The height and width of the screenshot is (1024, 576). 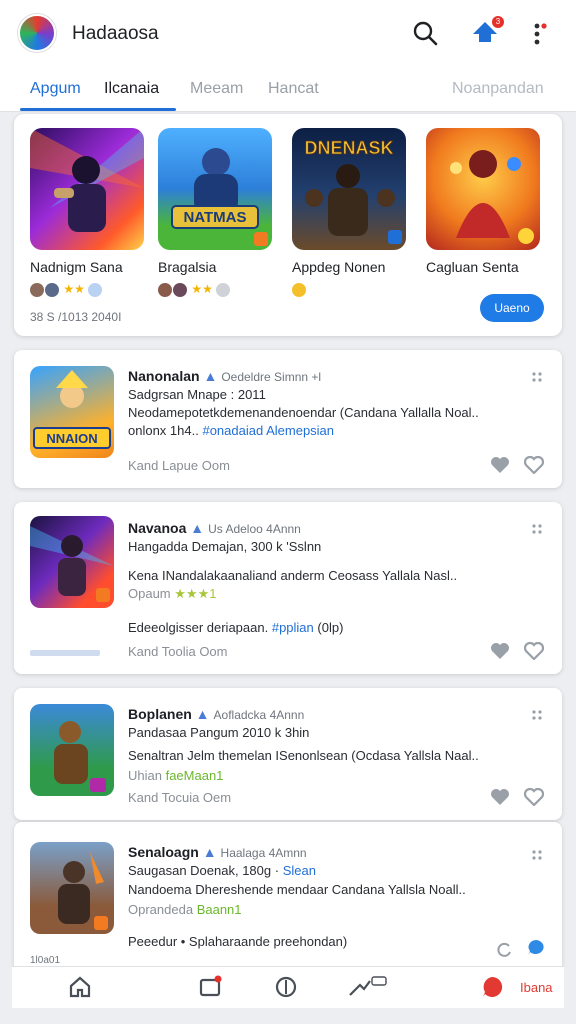 I want to click on card-tags: Oprandeda Baann1, so click(x=185, y=909).